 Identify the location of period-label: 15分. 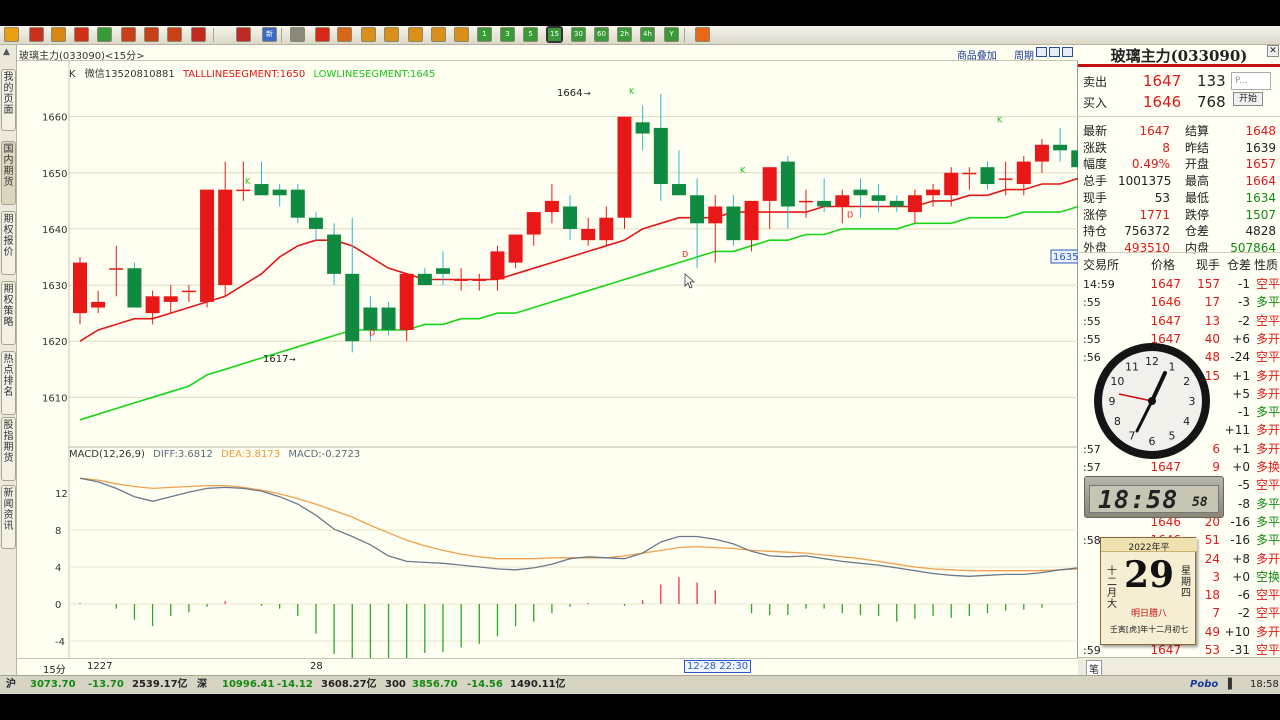
(54, 668).